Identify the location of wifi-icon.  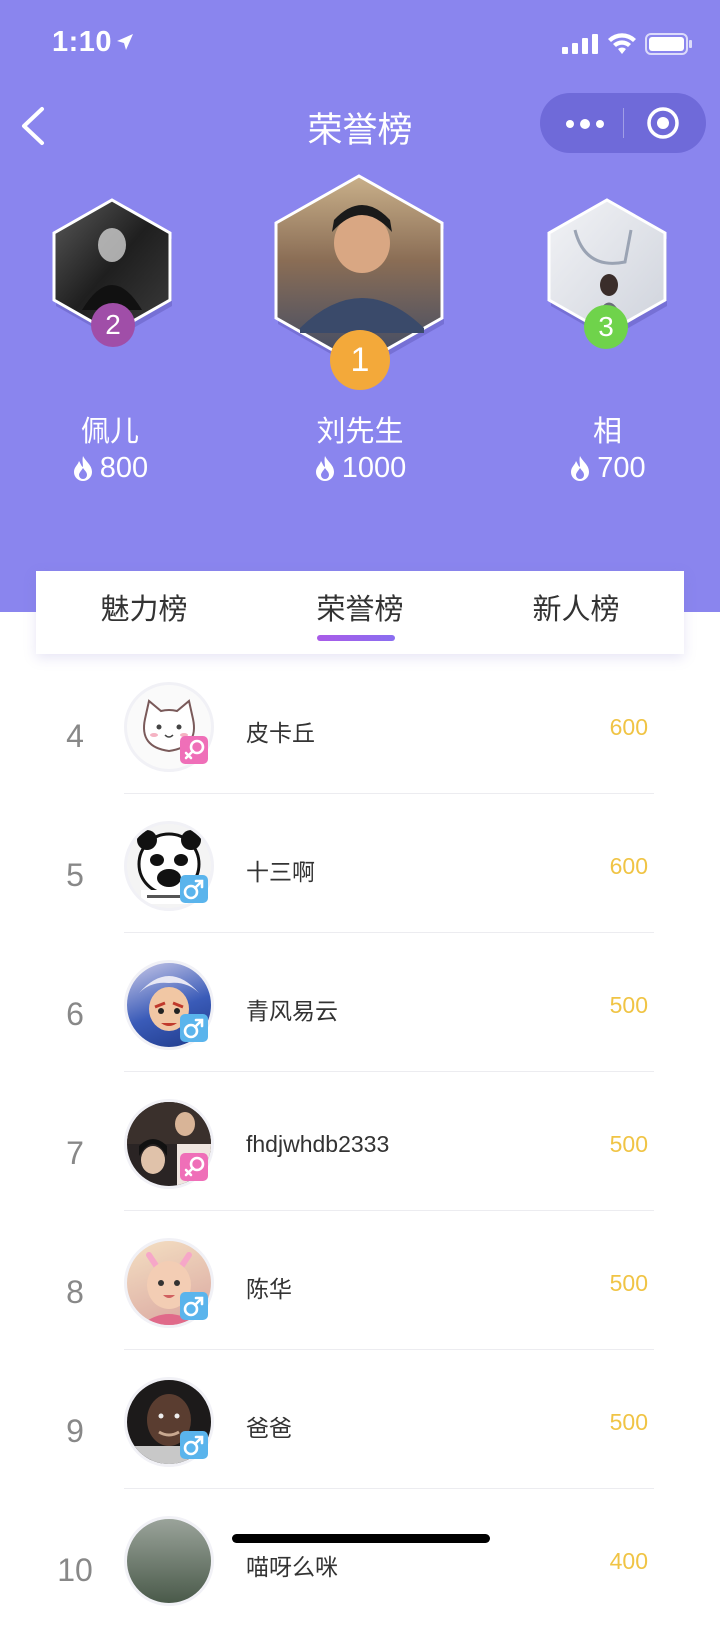
(622, 43).